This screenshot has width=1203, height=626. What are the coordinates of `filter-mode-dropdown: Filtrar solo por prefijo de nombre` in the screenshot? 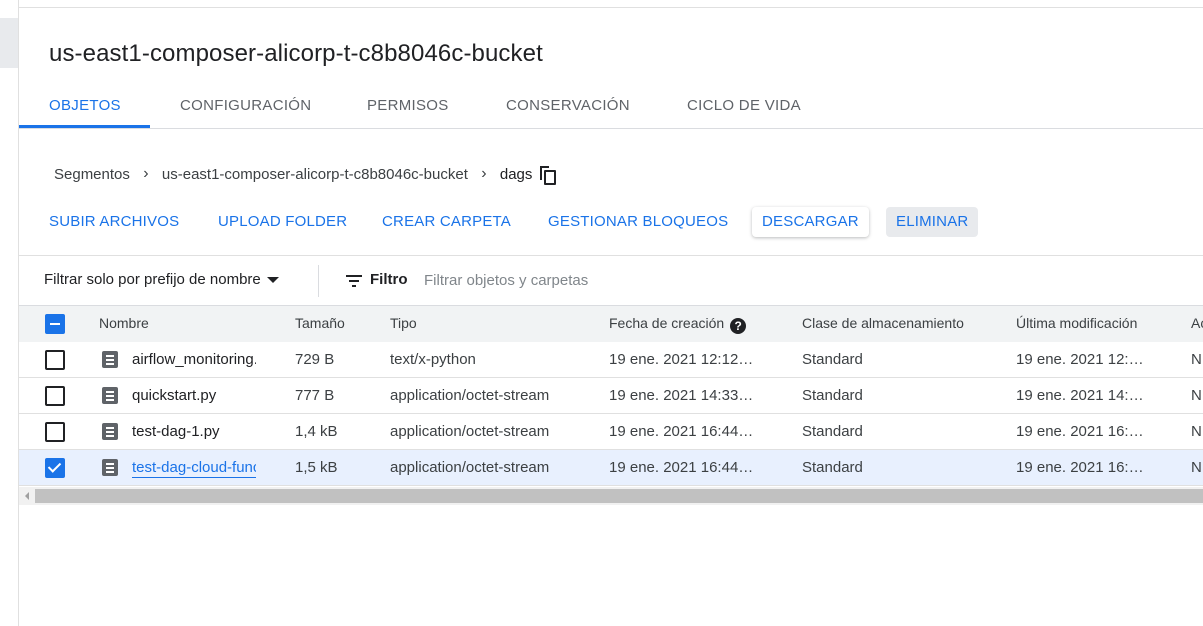 It's located at (161, 279).